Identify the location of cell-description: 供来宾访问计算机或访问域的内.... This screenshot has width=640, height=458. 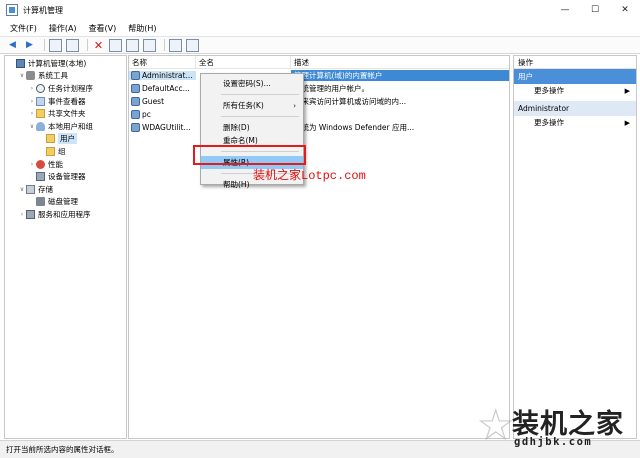
(350, 101).